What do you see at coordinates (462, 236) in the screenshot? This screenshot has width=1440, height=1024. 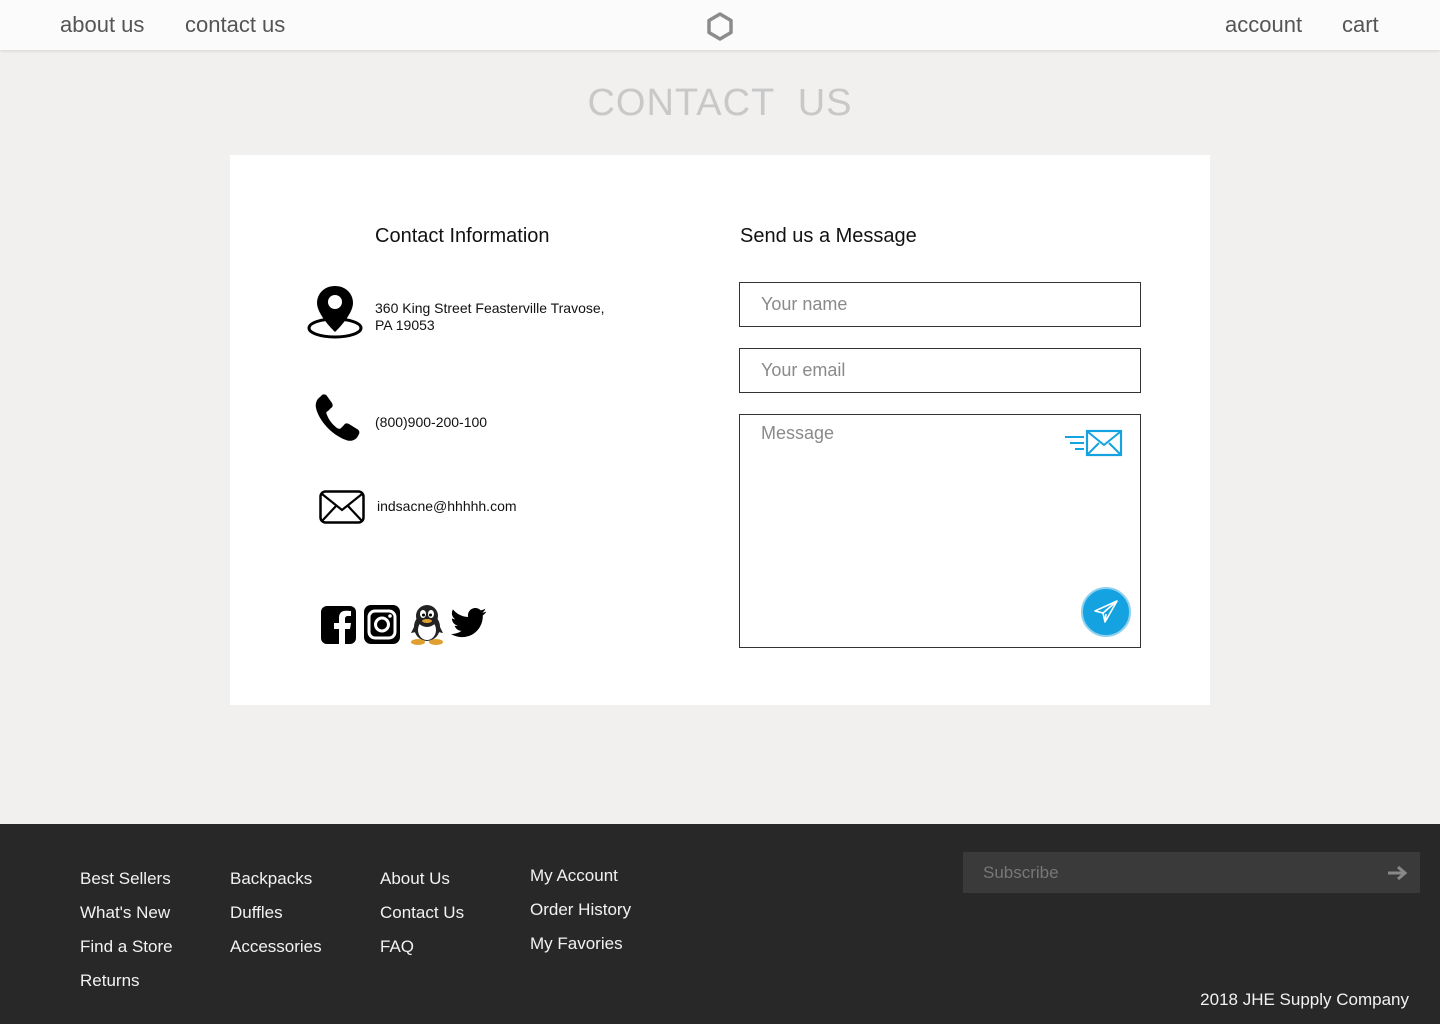 I see `contact-info-heading: Contact Information` at bounding box center [462, 236].